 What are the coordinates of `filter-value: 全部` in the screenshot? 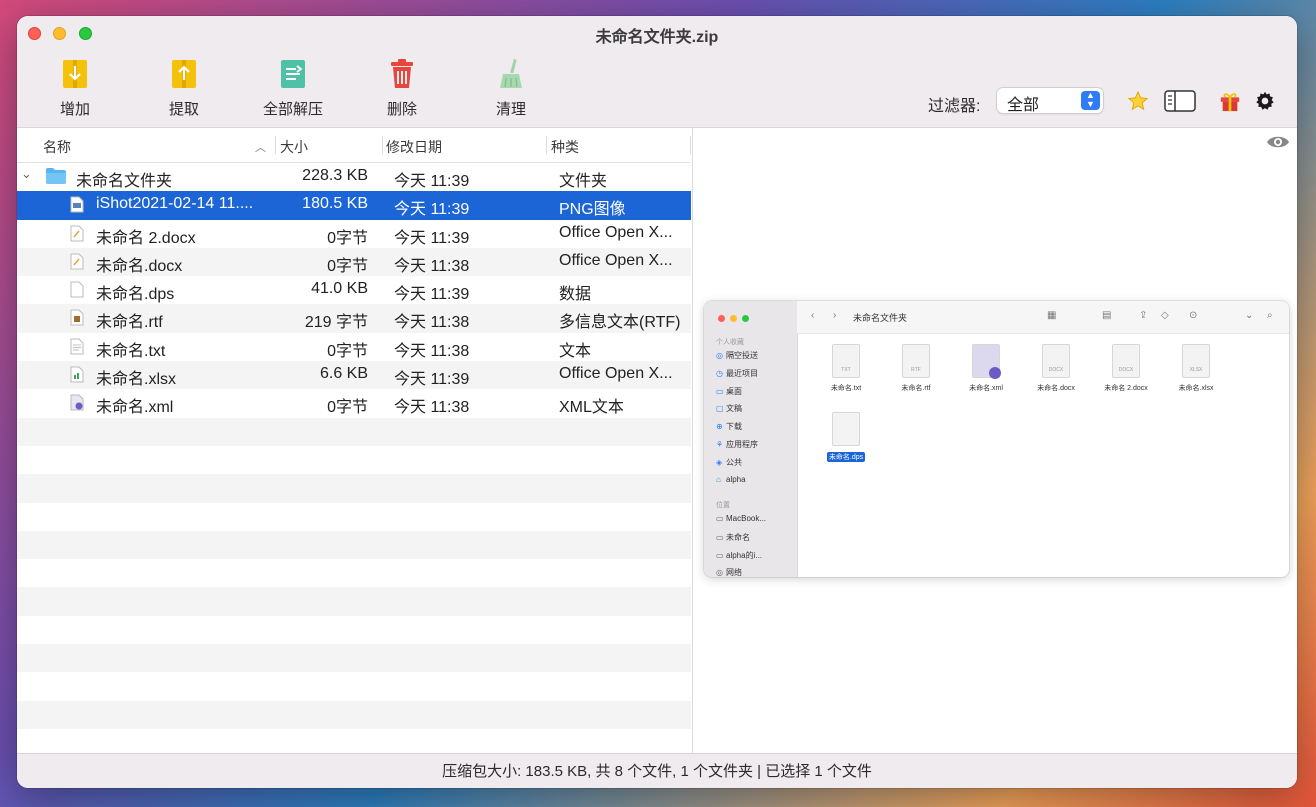 It's located at (1023, 105).